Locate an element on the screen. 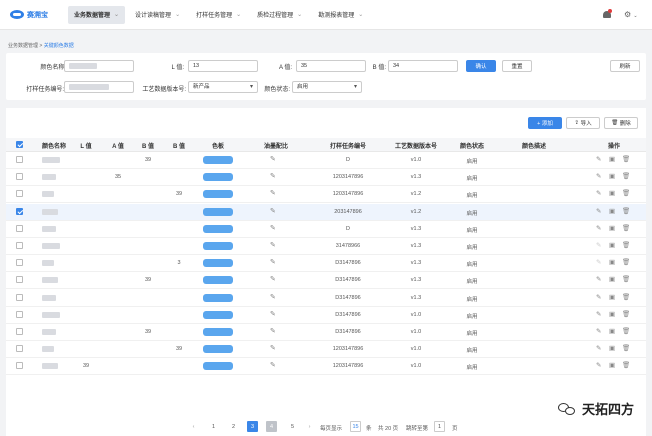 The width and height of the screenshot is (652, 436). table-row: ✎ D3147896 v1.3 启用 ✎ ▣ 🗑 is located at coordinates (326, 298).